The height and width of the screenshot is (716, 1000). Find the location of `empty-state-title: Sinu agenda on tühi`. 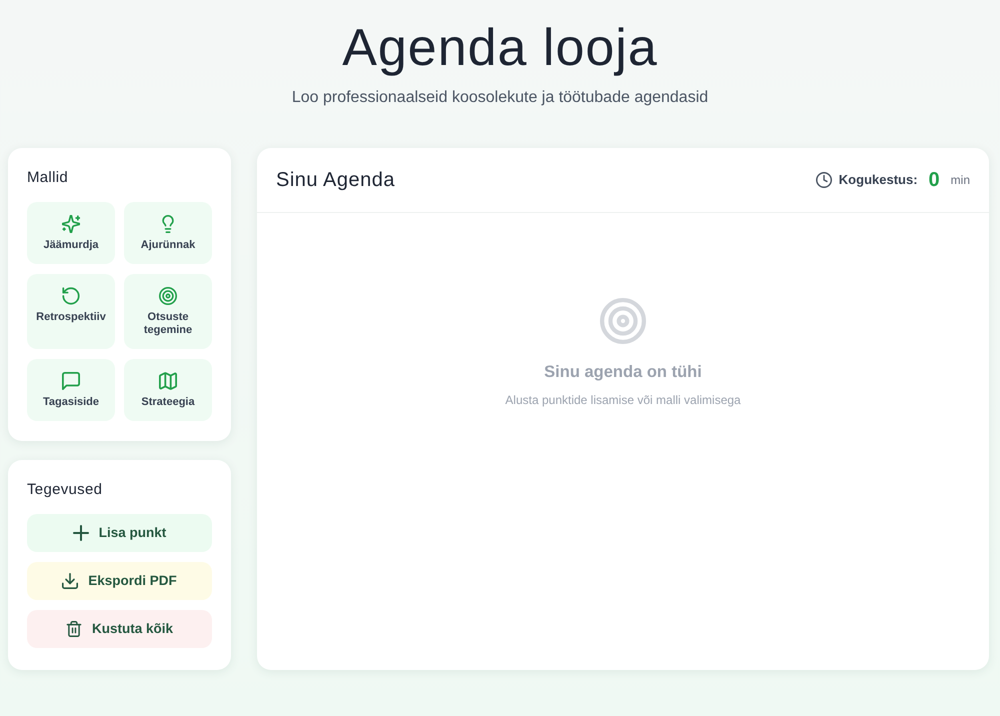

empty-state-title: Sinu agenda on tühi is located at coordinates (623, 372).